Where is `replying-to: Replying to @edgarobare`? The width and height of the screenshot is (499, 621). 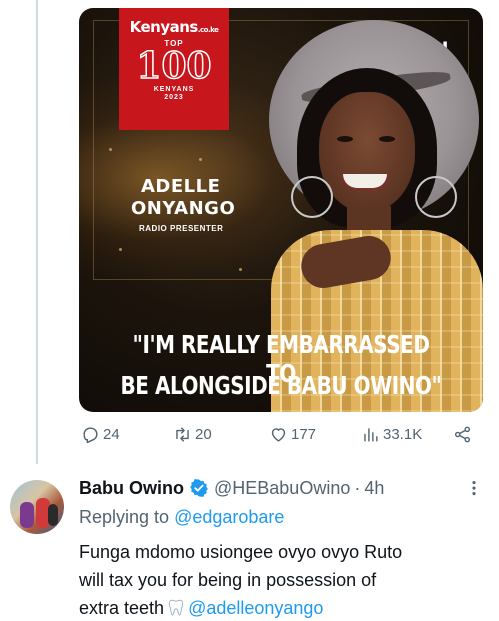
replying-to: Replying to @edgarobare is located at coordinates (181, 517).